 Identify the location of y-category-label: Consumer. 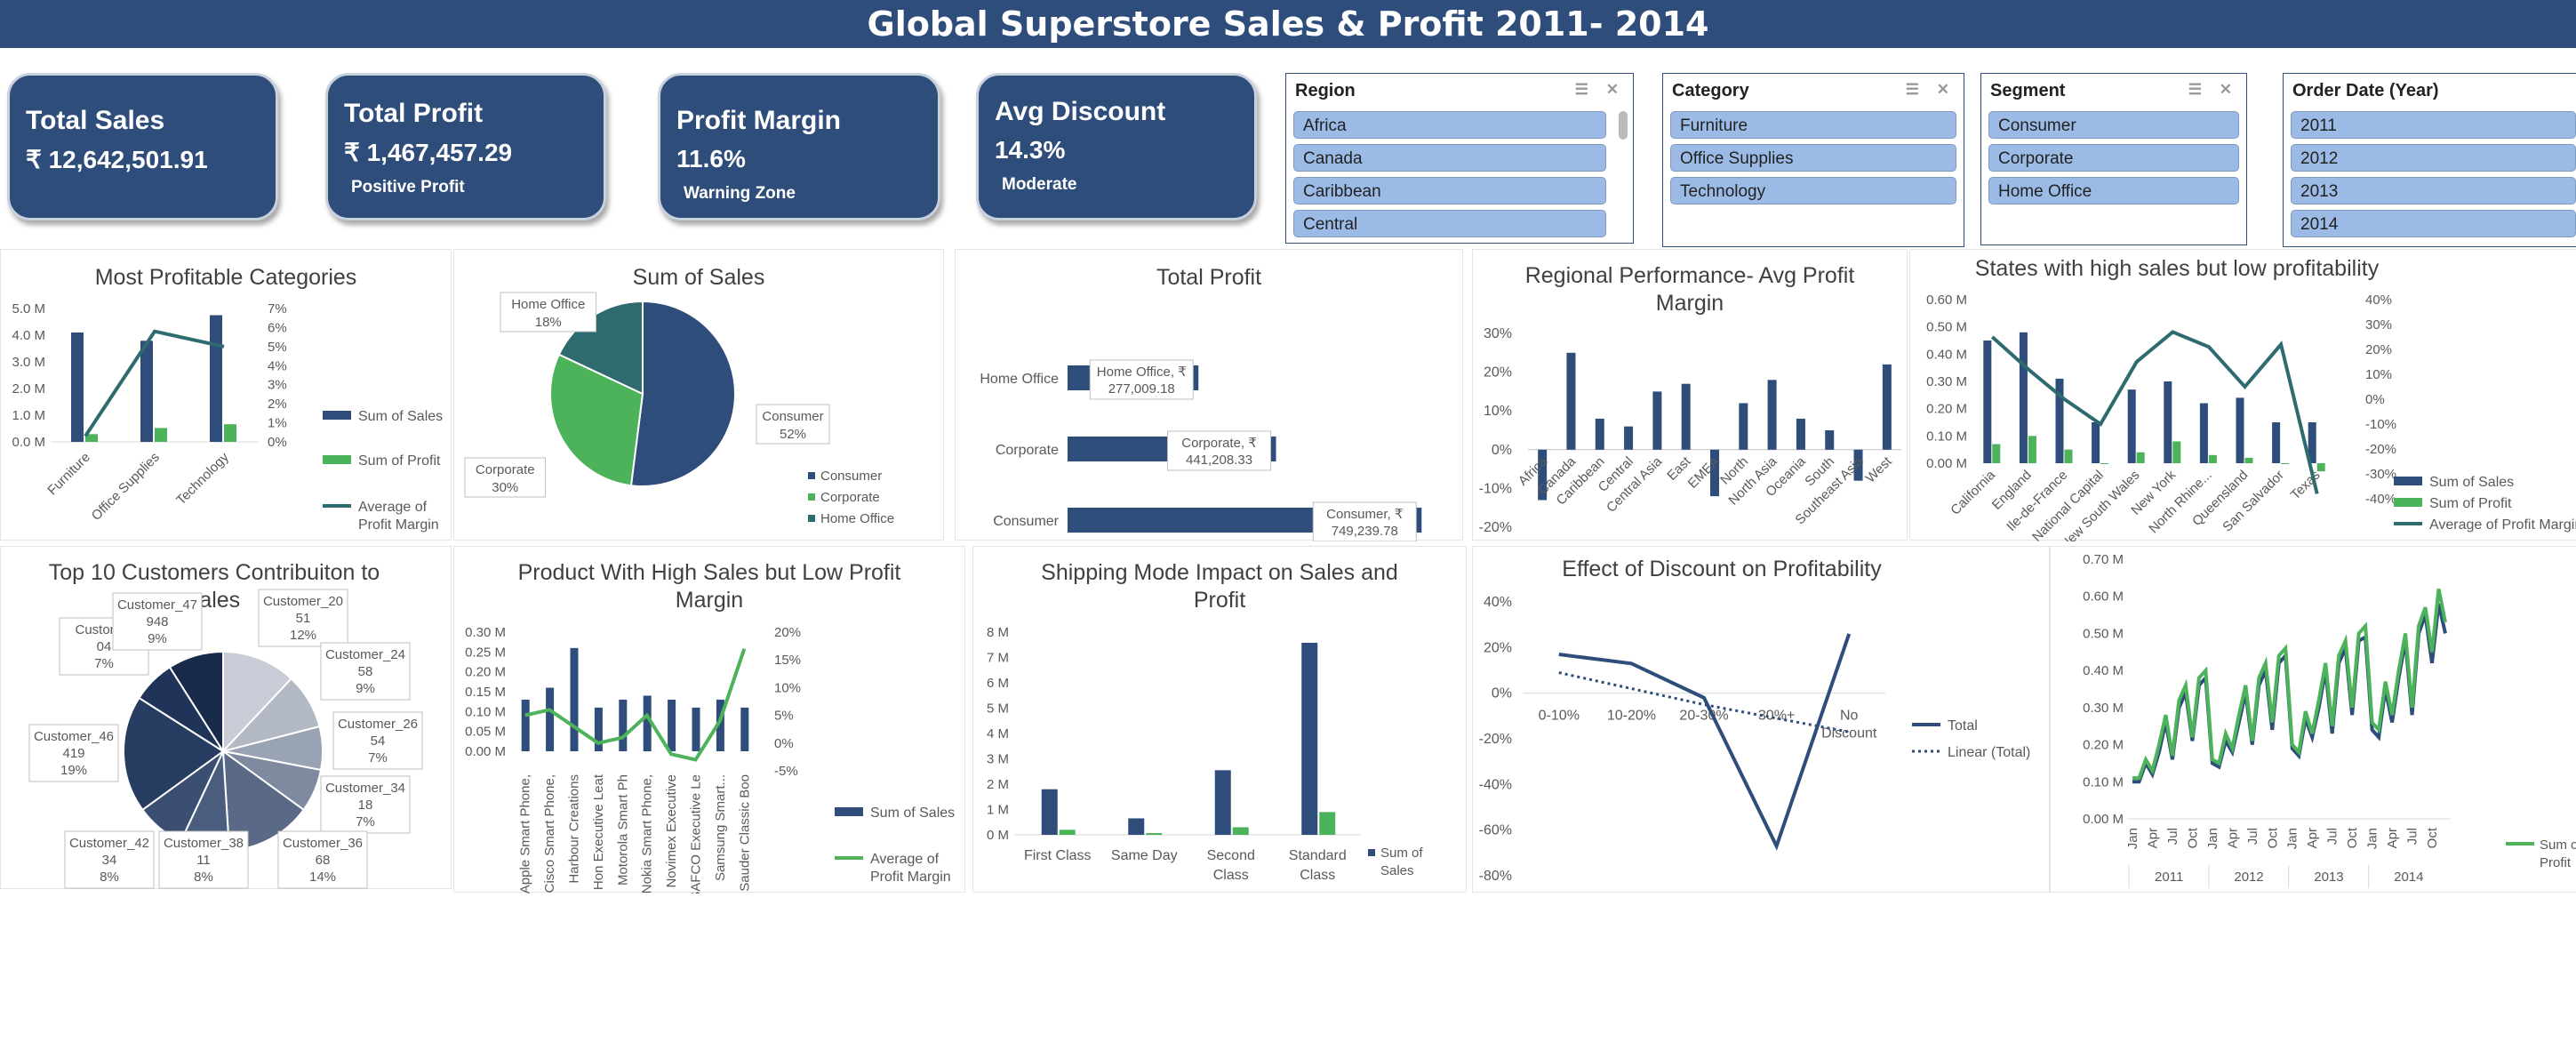
(1026, 521).